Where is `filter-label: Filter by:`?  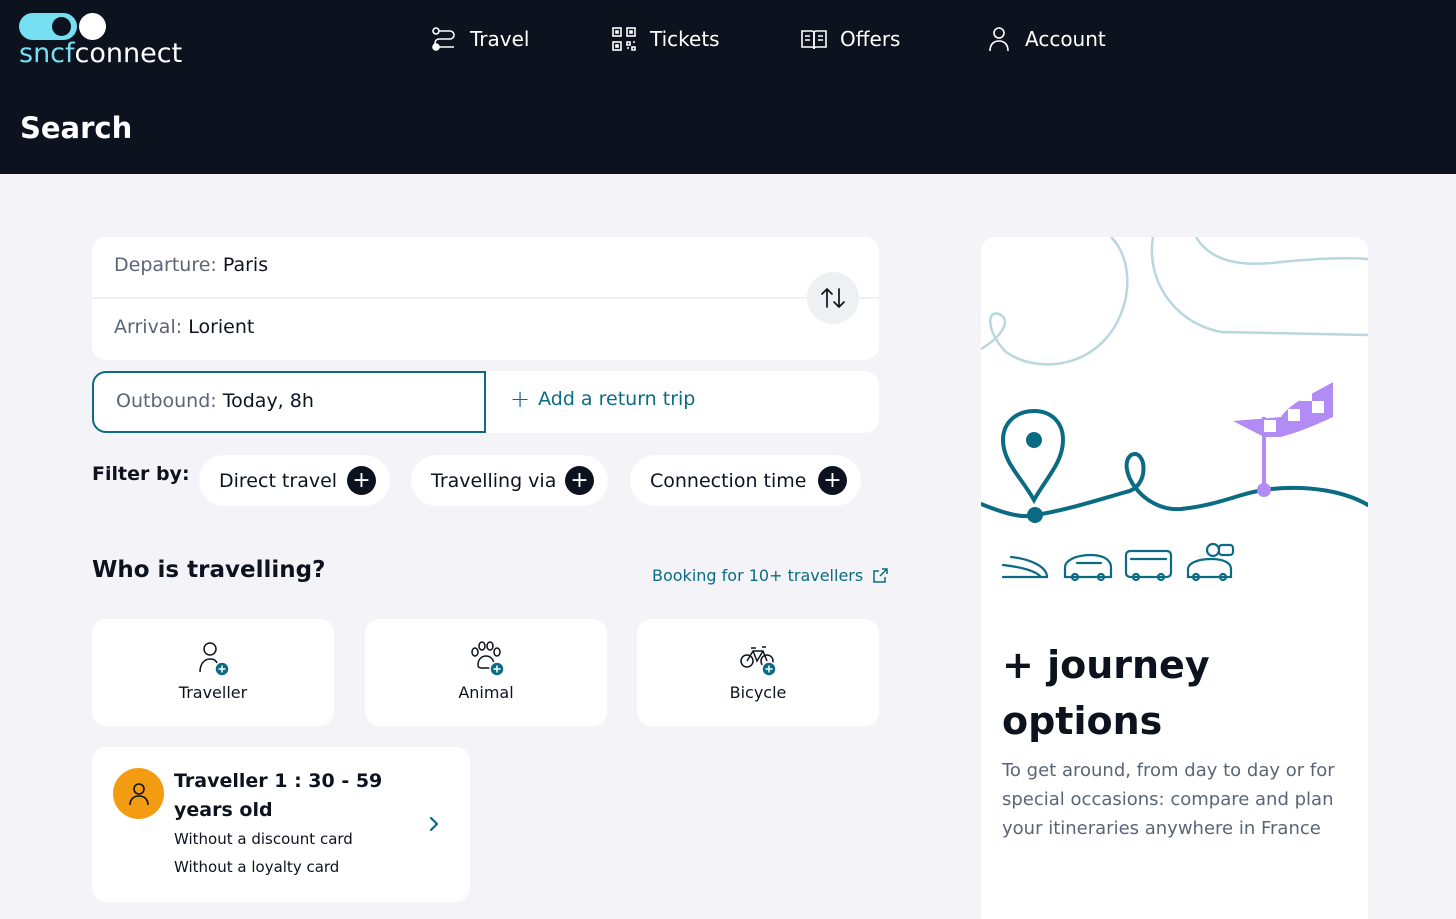
filter-label: Filter by: is located at coordinates (141, 474).